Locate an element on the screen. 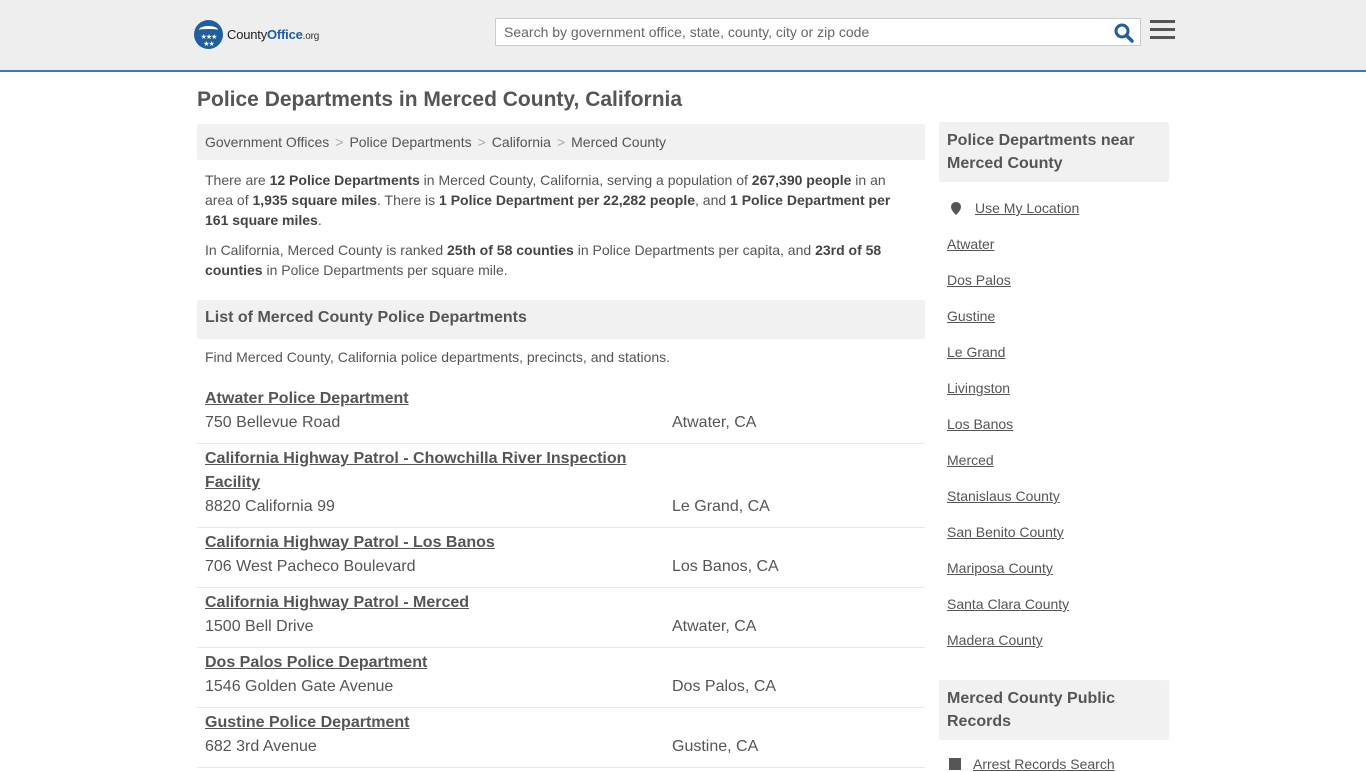  breadcrumb-california: California is located at coordinates (521, 142).